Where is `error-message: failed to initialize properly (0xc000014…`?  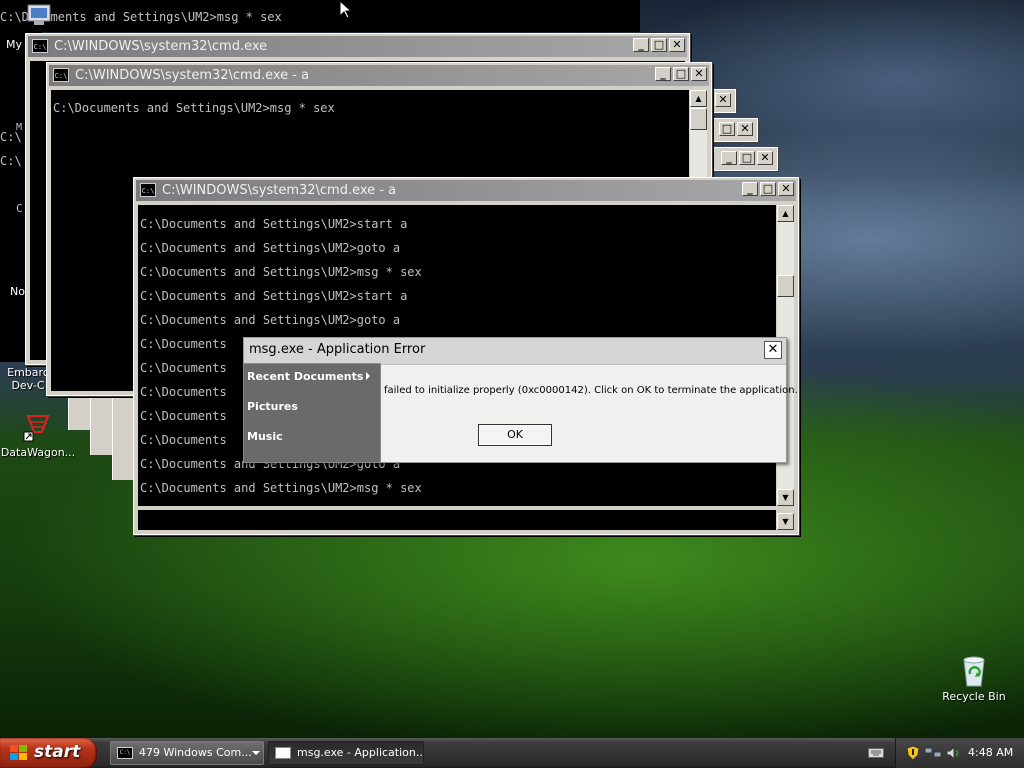
error-message: failed to initialize properly (0xc000014… is located at coordinates (591, 390).